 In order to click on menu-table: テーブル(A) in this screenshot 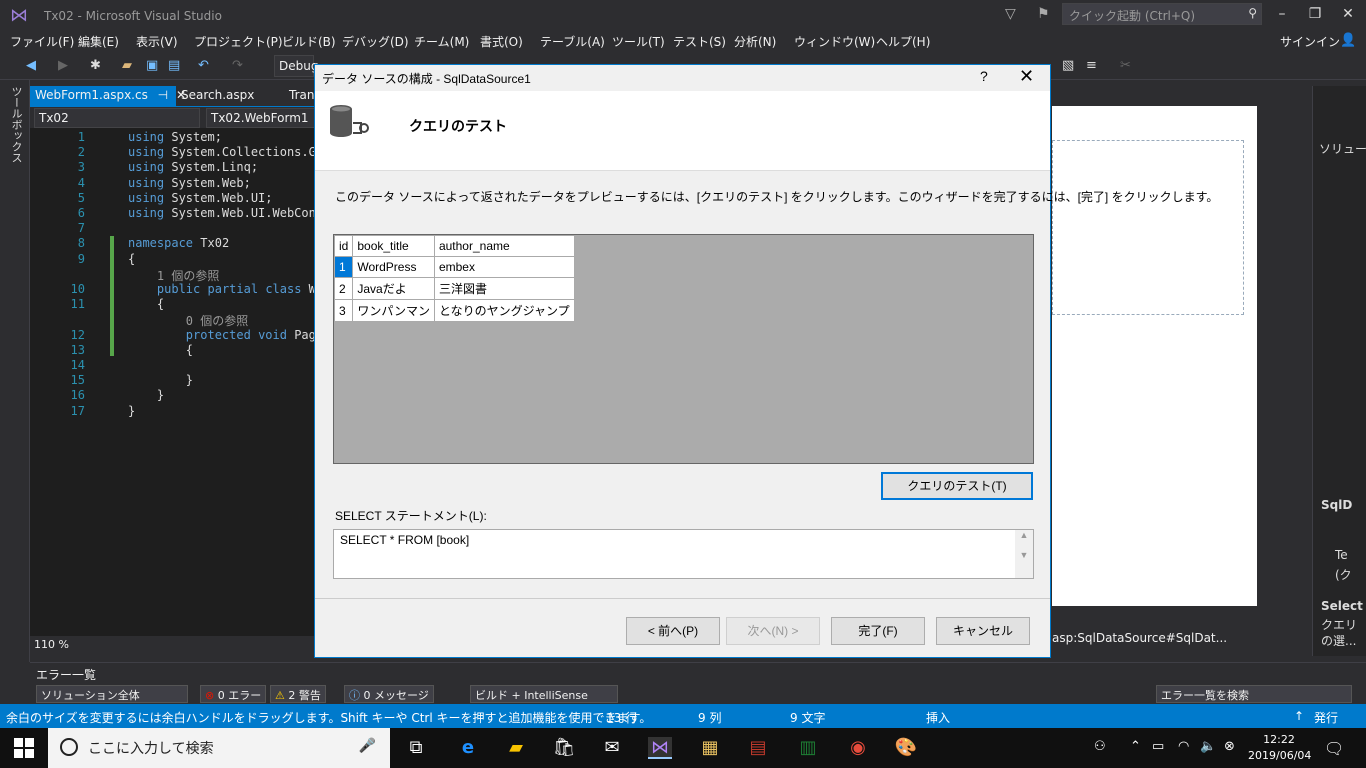, I will do `click(572, 41)`.